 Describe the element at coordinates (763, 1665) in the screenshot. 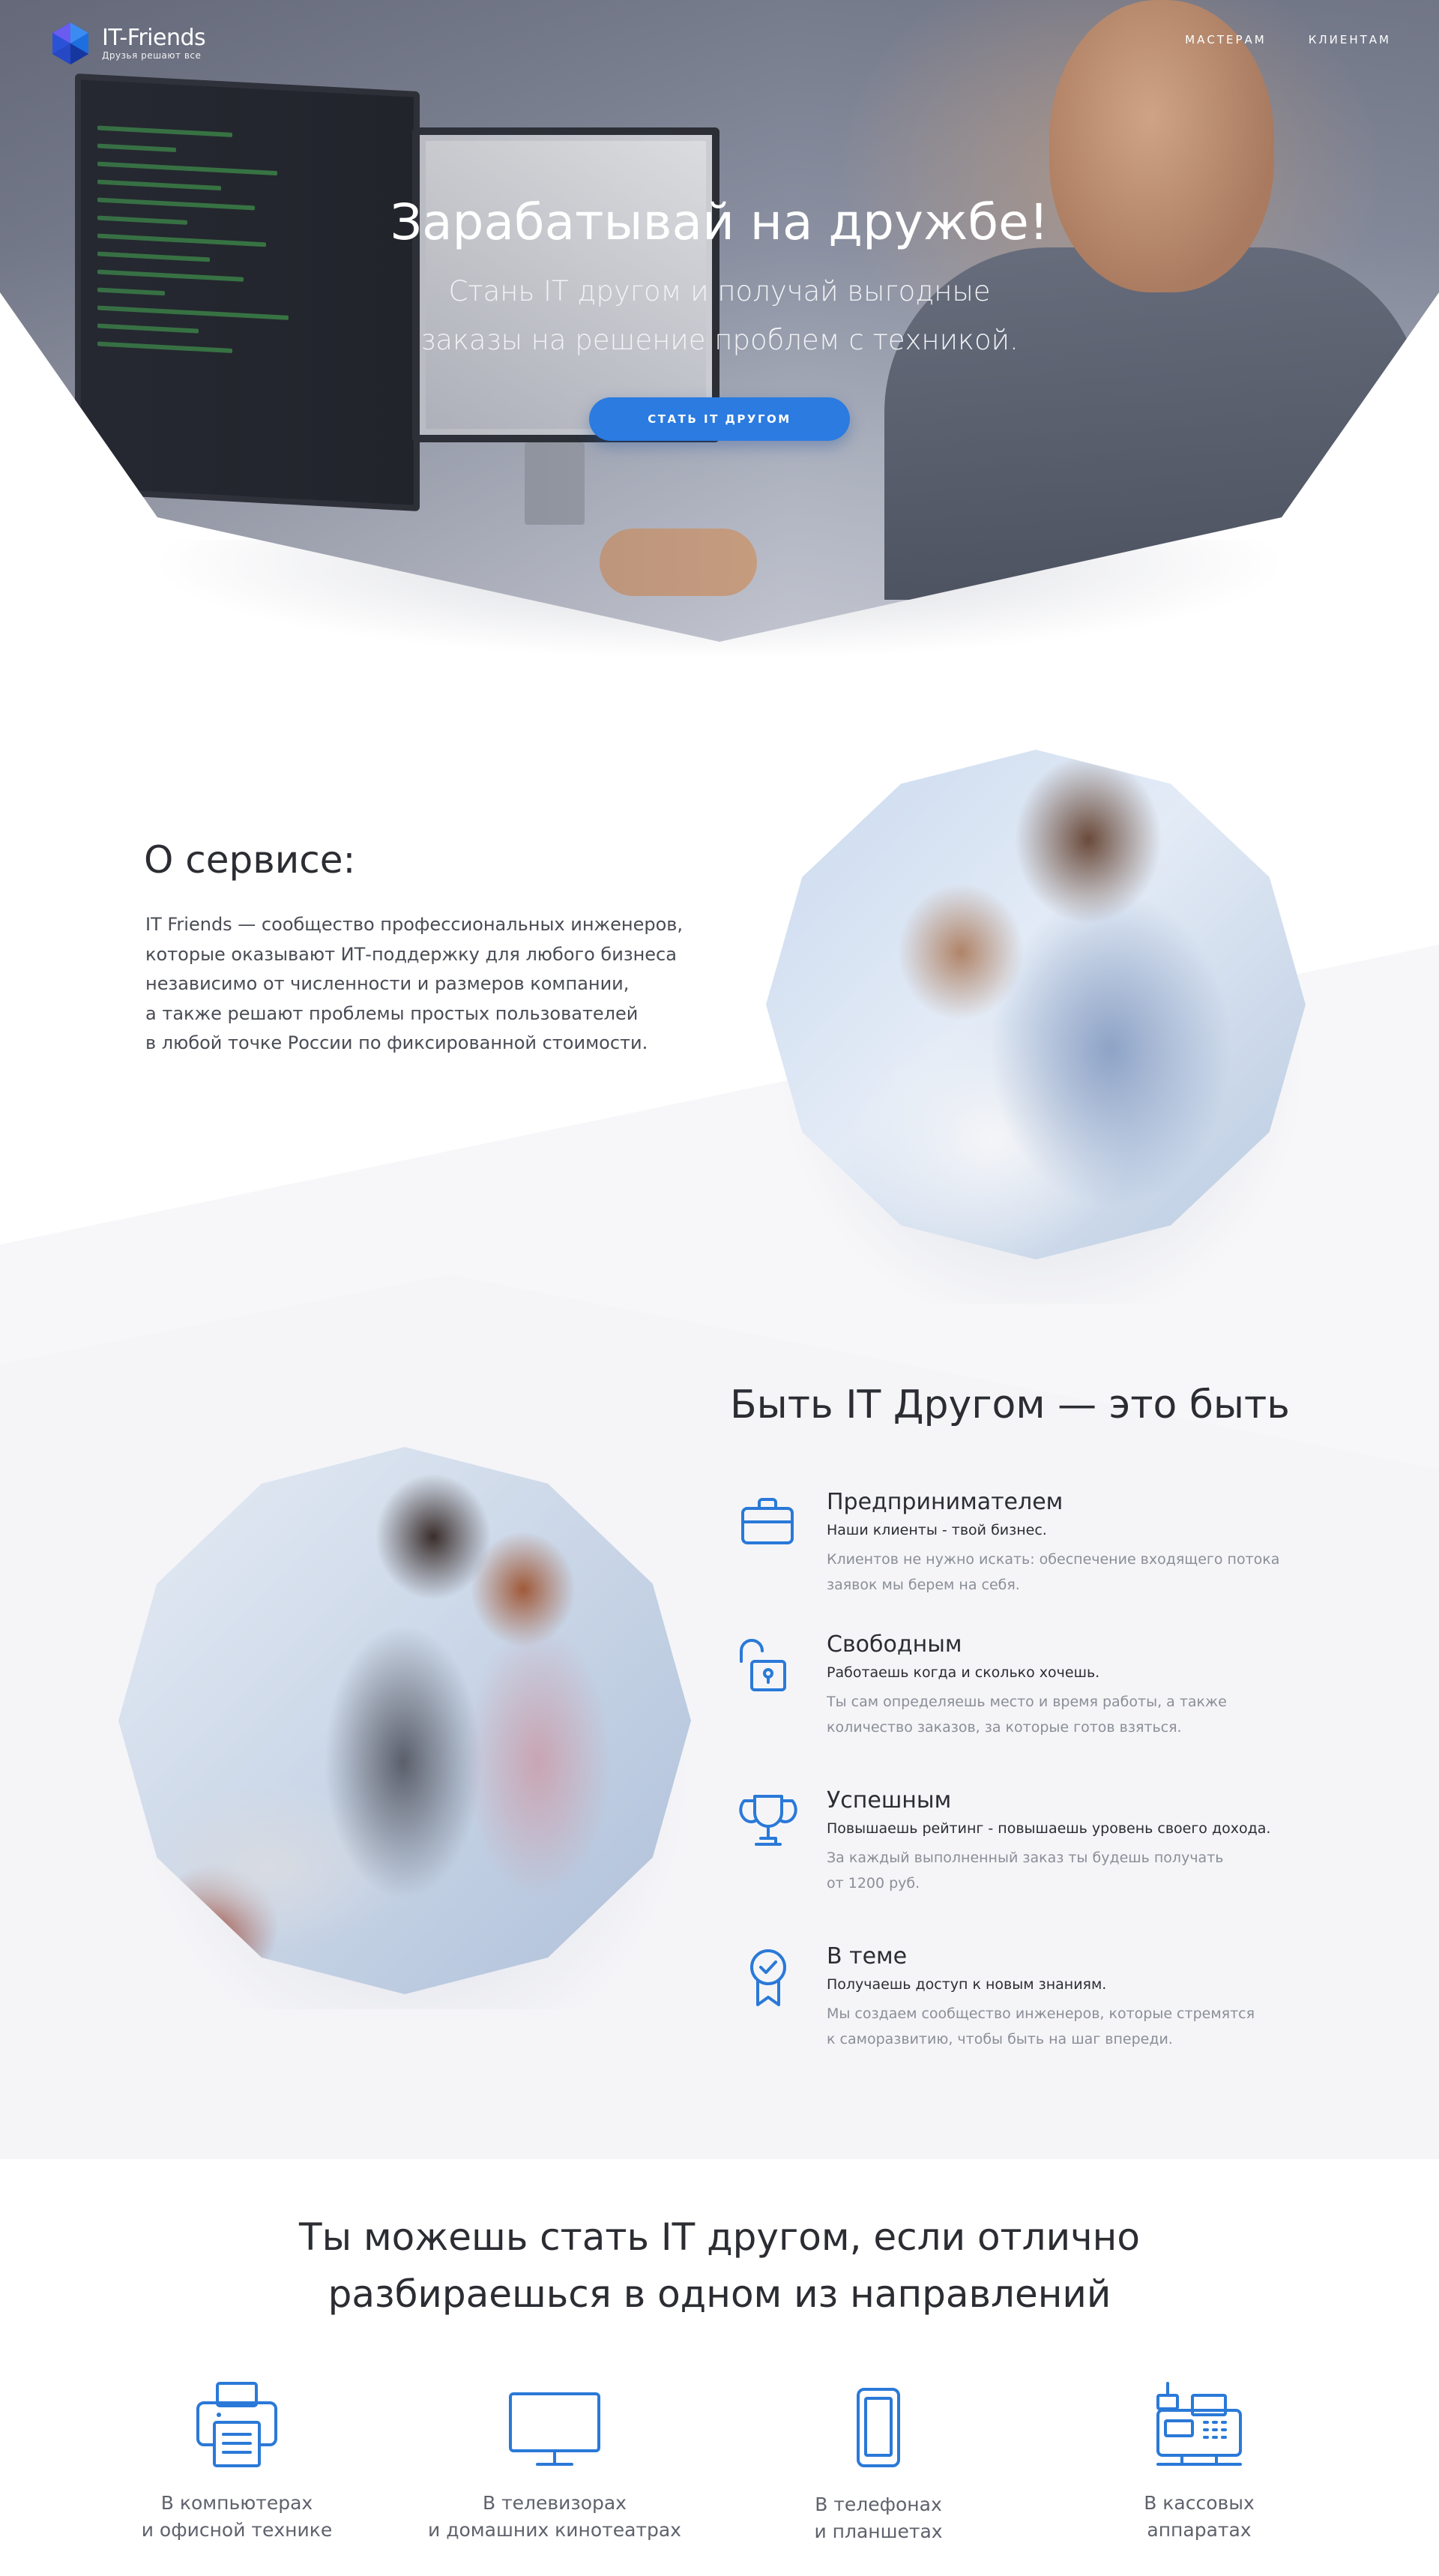

I see `unlocked-padlock-icon` at that location.